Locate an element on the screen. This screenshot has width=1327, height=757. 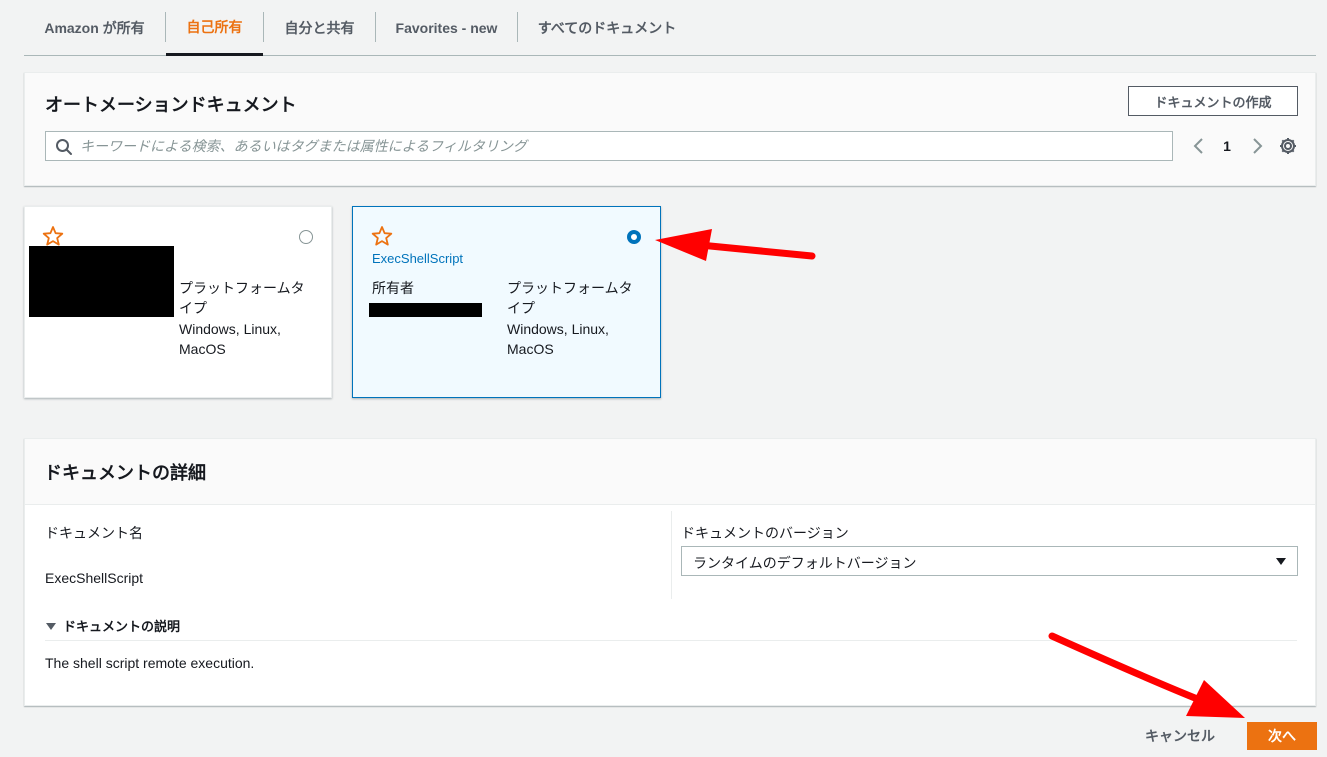
panel-title: オートメーションドキュメント is located at coordinates (171, 105).